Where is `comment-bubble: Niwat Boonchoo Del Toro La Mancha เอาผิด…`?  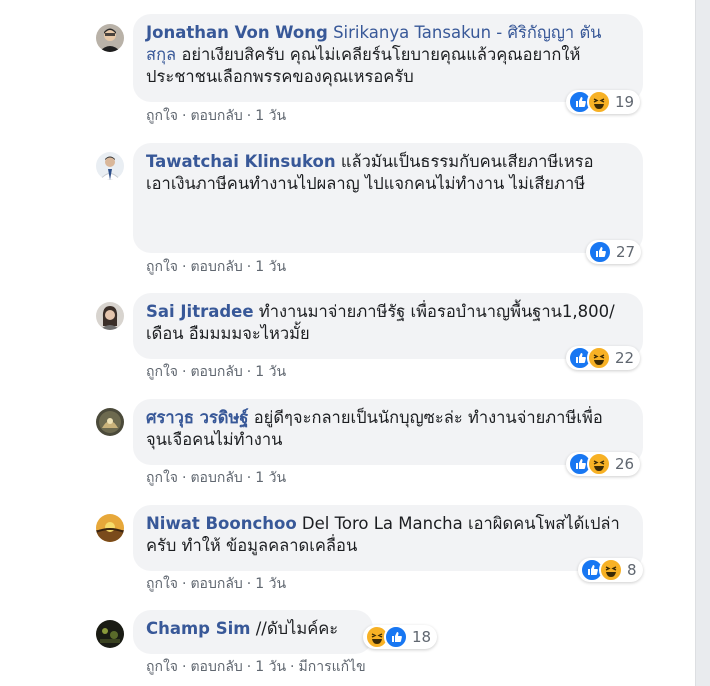
comment-bubble: Niwat Boonchoo Del Toro La Mancha เอาผิด… is located at coordinates (388, 538).